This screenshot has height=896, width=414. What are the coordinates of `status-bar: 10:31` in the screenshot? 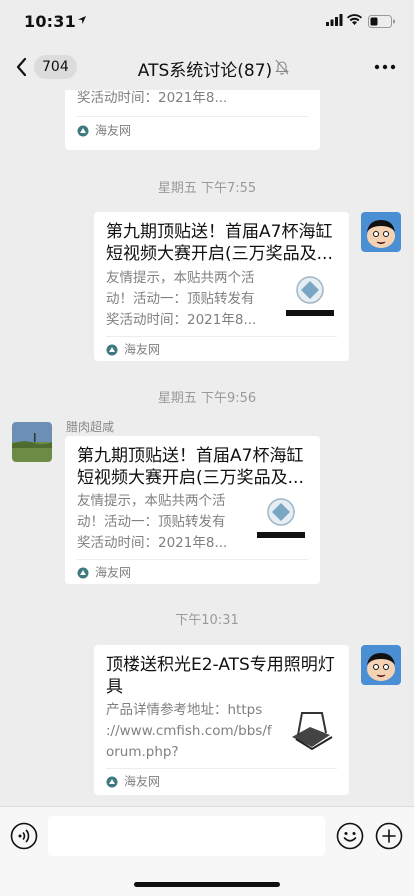 It's located at (207, 22).